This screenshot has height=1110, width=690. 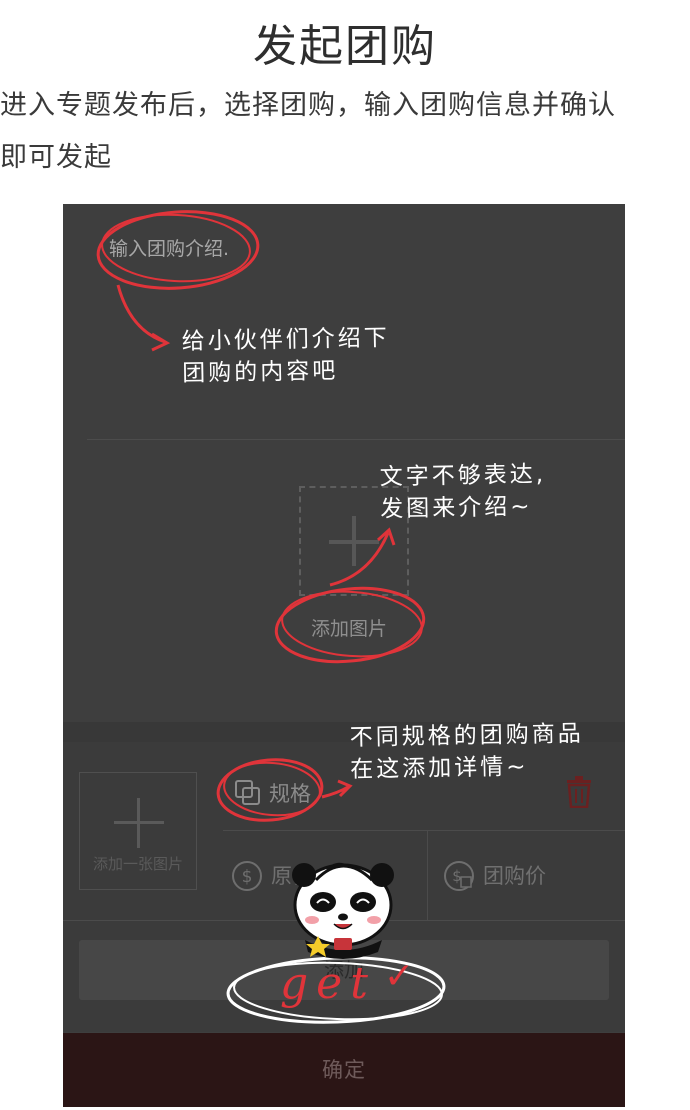 I want to click on spec-icon, so click(x=247, y=792).